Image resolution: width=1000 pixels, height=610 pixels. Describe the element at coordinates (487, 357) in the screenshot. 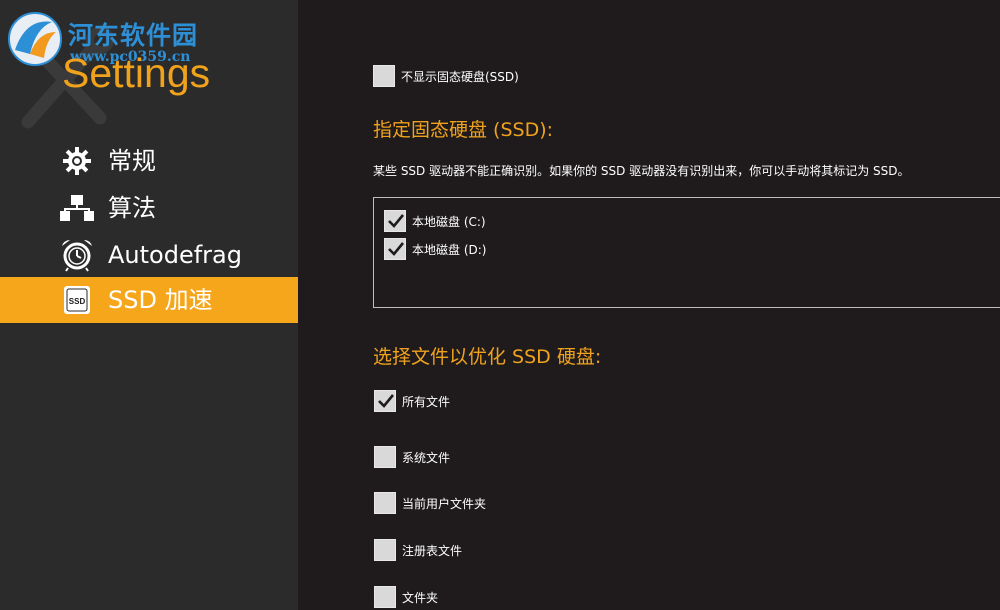

I see `optimize-files-heading: 选择文件以优化 SSD 硬盘:` at that location.